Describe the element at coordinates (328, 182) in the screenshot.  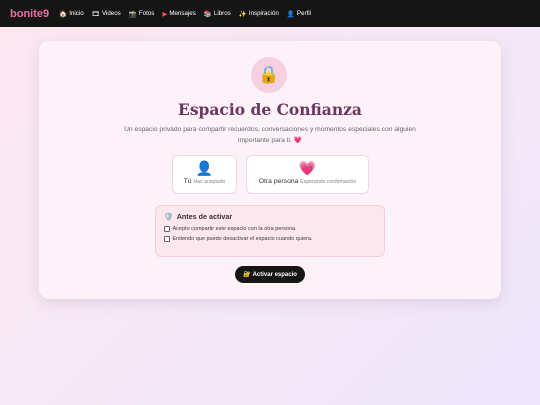
I see `participant-status: Esperando confirmación` at that location.